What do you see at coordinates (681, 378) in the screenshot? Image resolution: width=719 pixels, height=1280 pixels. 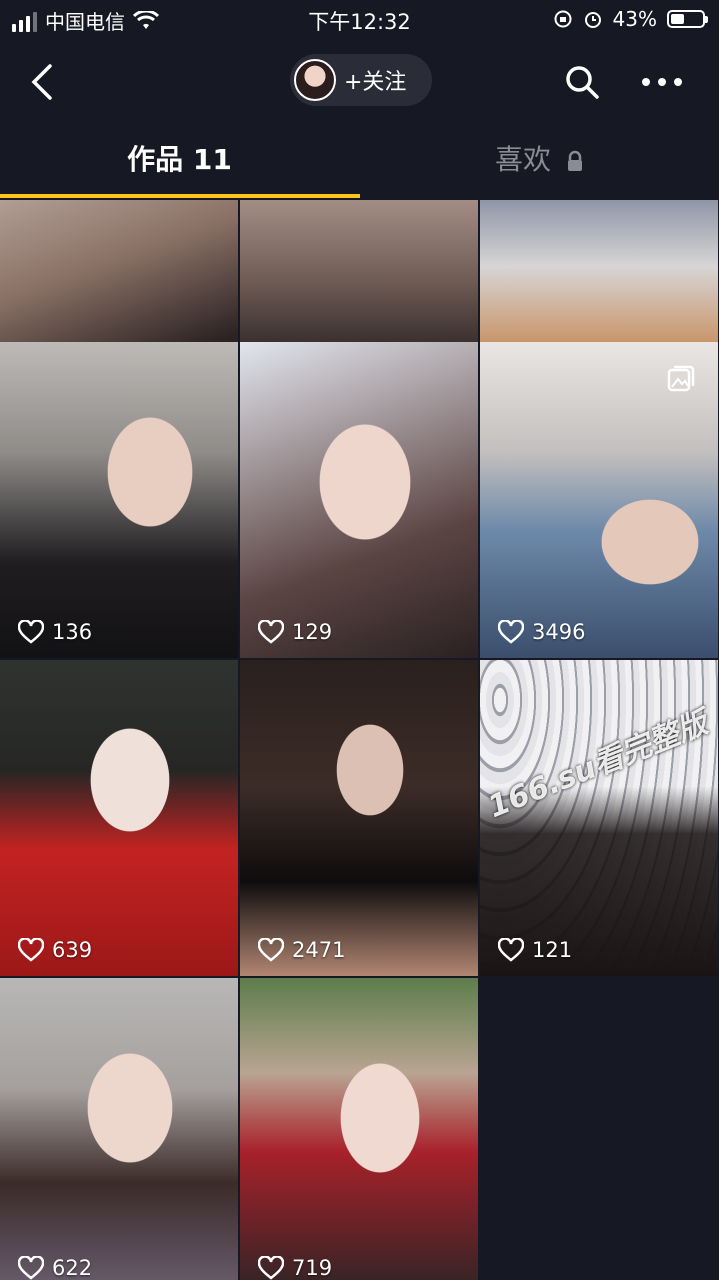 I see `image-gallery-icon` at bounding box center [681, 378].